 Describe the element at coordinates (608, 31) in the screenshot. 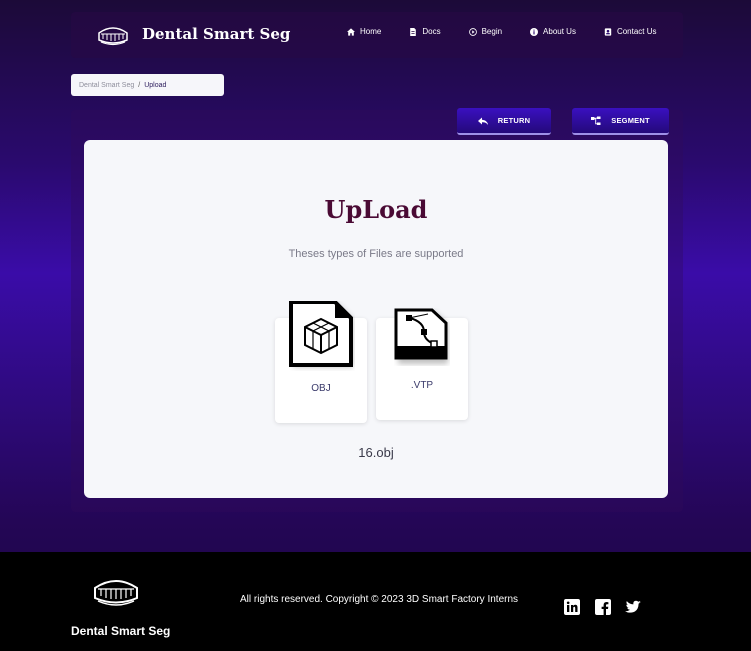

I see `contact-card-icon` at that location.